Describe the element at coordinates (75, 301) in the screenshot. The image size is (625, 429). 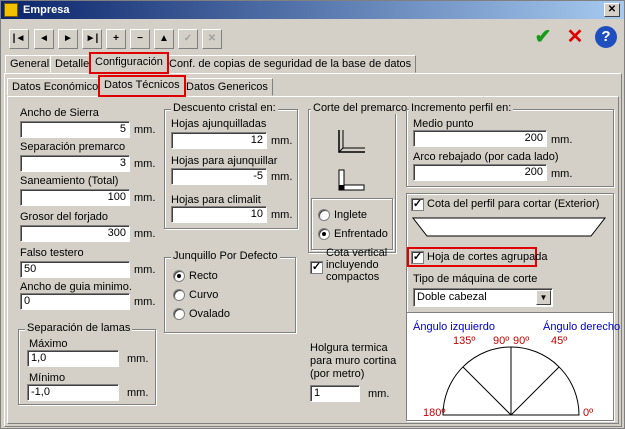
I see `ancho-guia-input: 0` at that location.